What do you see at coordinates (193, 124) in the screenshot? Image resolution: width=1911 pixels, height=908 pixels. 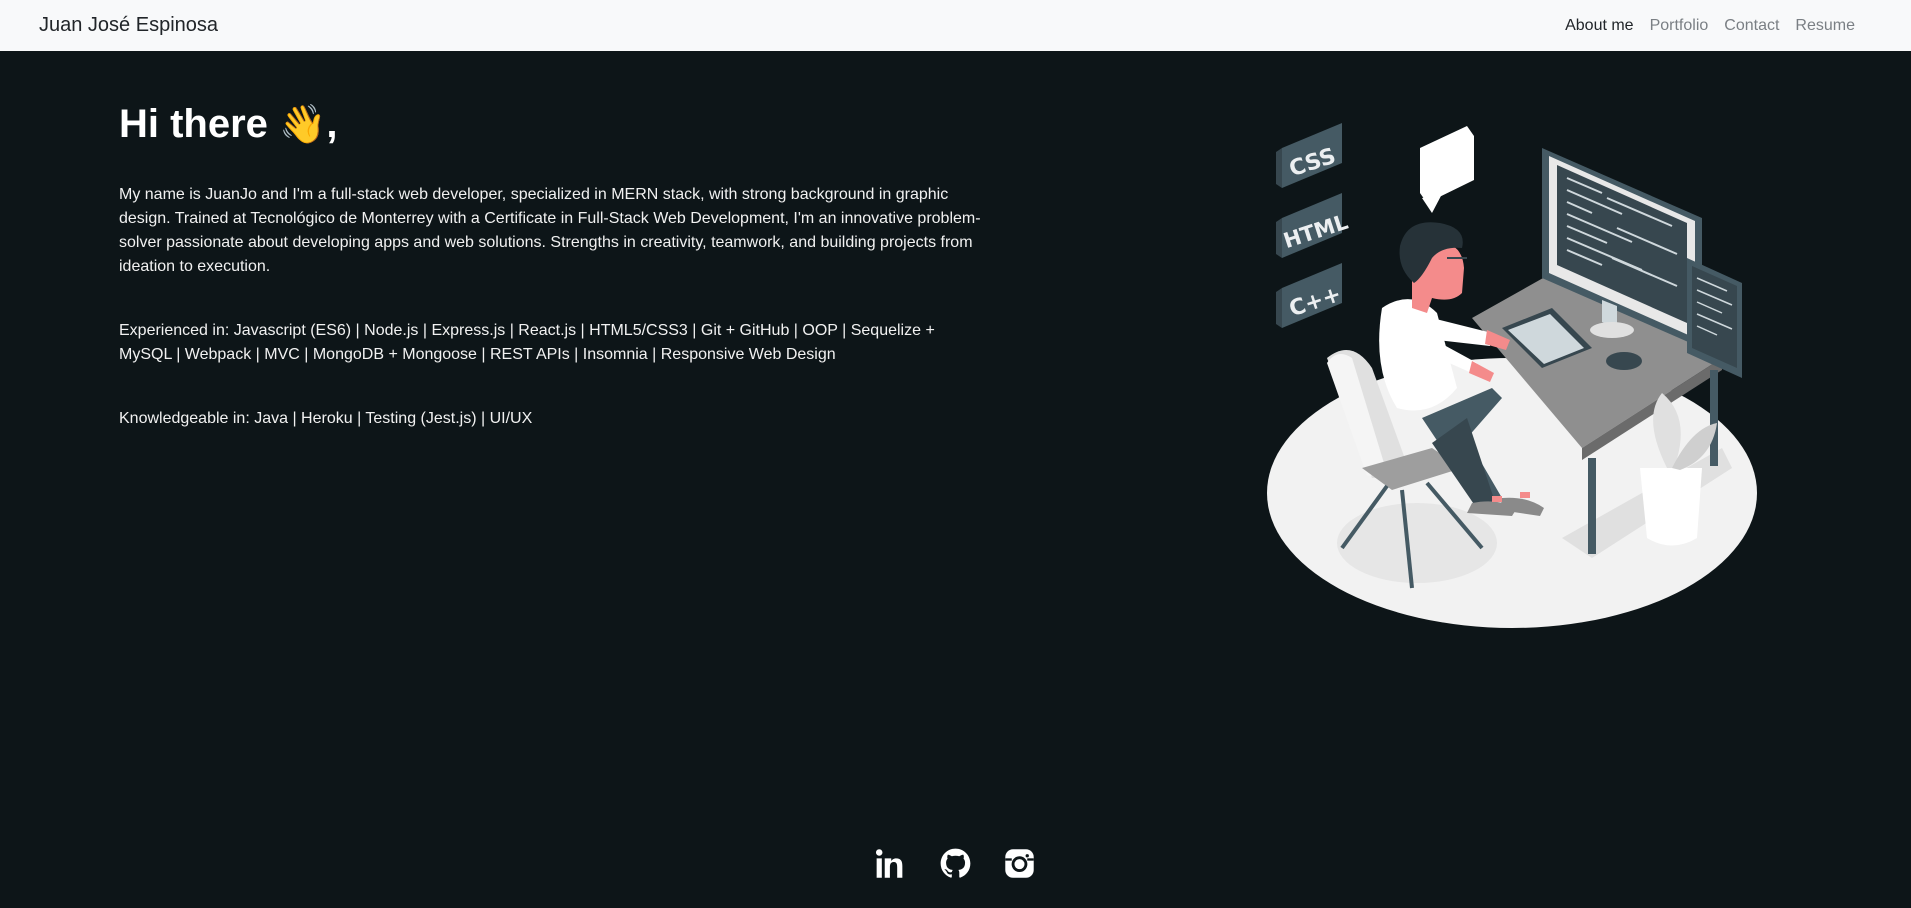 I see `greeting-text: Hi there` at bounding box center [193, 124].